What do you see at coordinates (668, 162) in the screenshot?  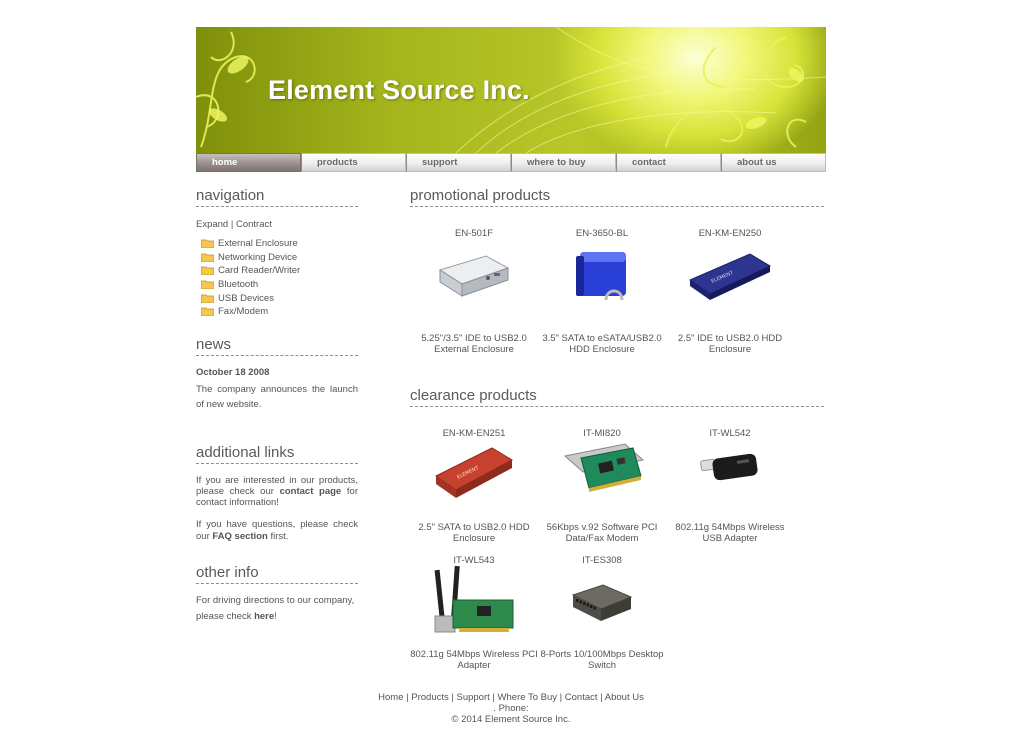 I see `nav-tab-contact: contact` at bounding box center [668, 162].